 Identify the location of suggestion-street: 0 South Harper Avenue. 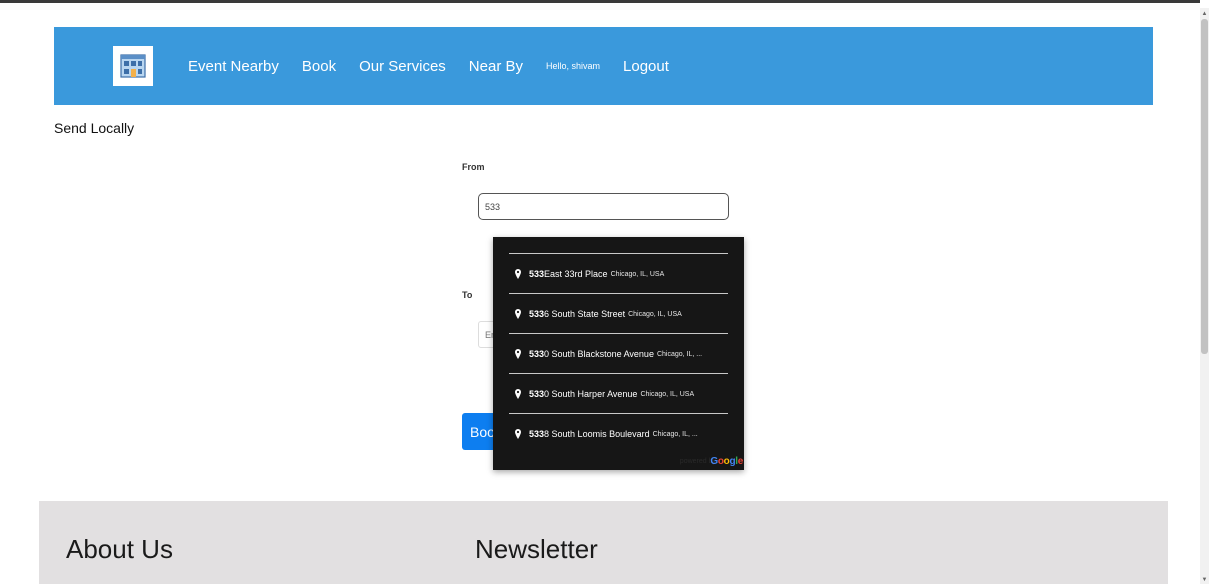
(591, 394).